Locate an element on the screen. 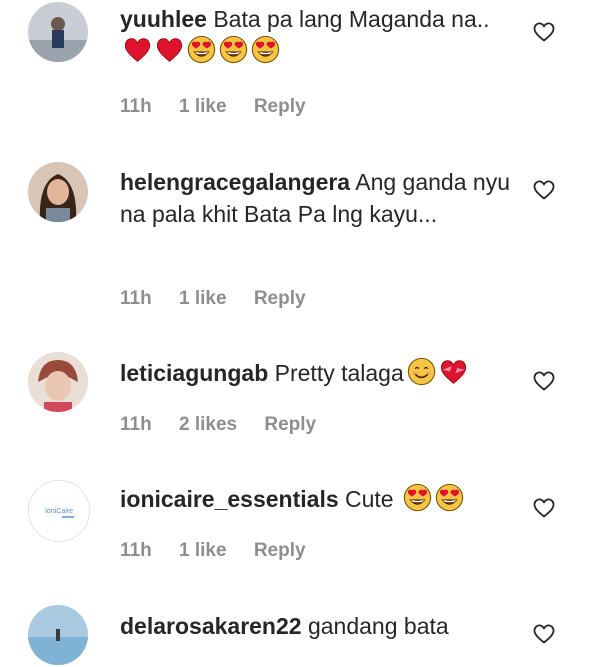  avatar: IoniCaire is located at coordinates (59, 511).